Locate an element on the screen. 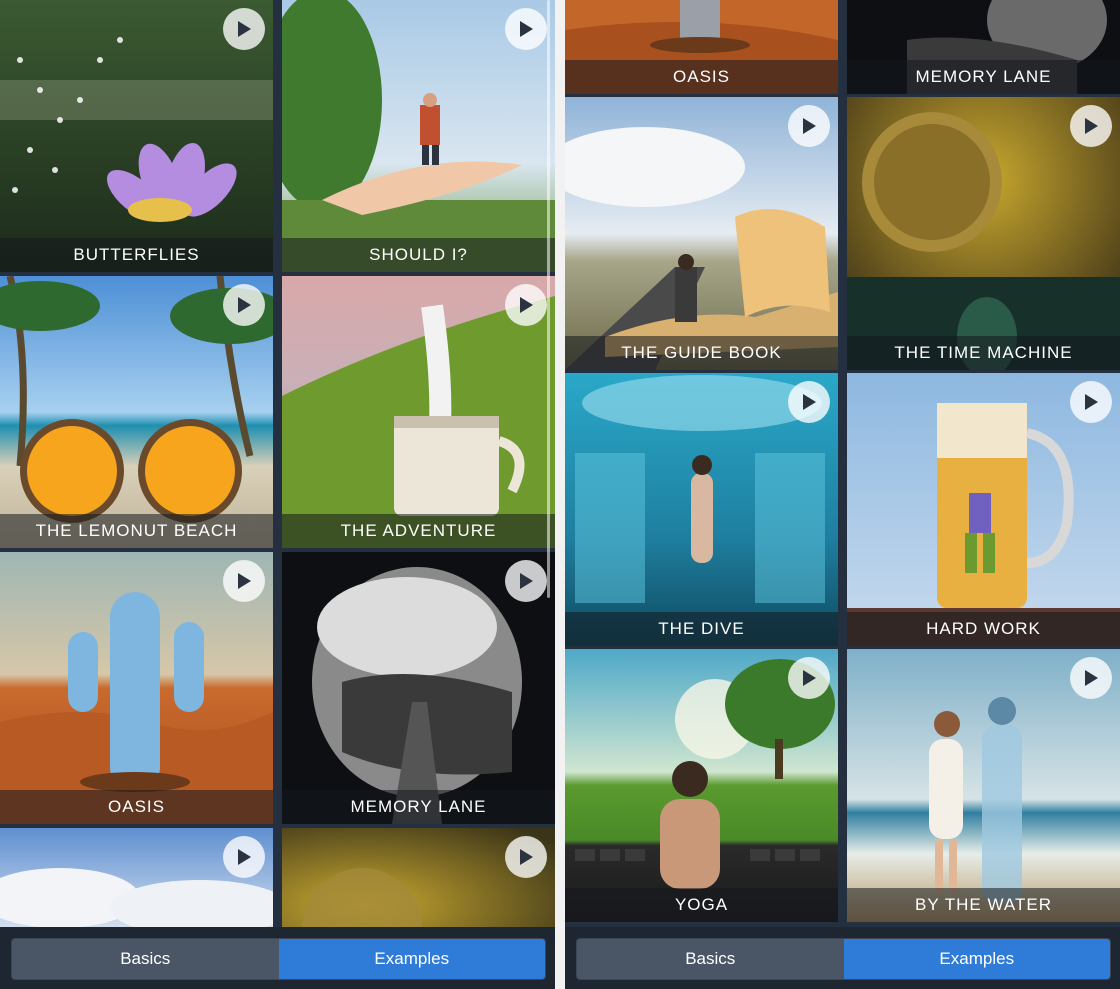 Image resolution: width=1120 pixels, height=989 pixels. tile-caption: BY THE WATER is located at coordinates (983, 905).